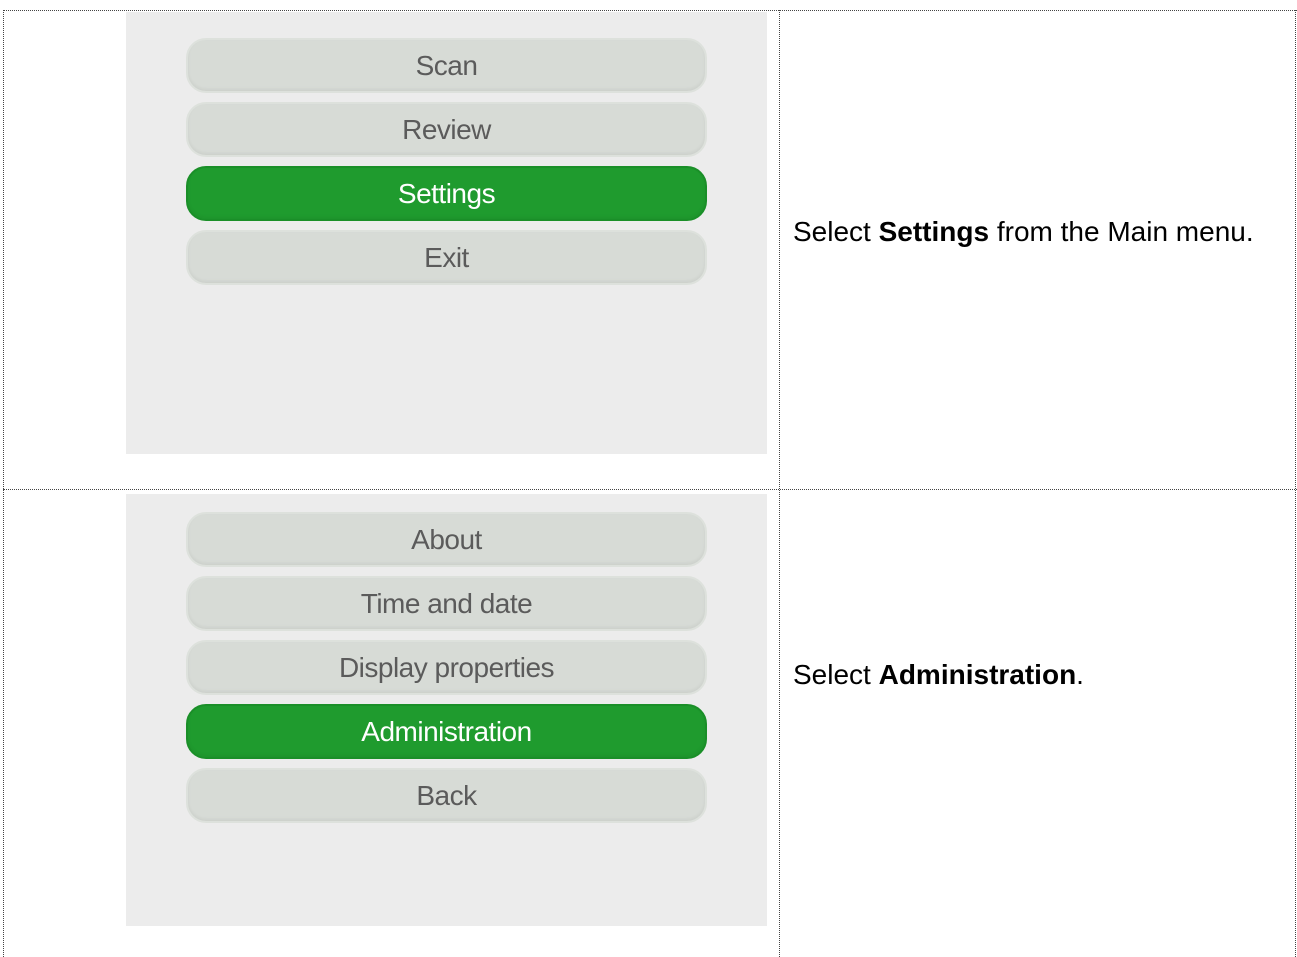  Describe the element at coordinates (779, 483) in the screenshot. I see `table-column-divider` at that location.